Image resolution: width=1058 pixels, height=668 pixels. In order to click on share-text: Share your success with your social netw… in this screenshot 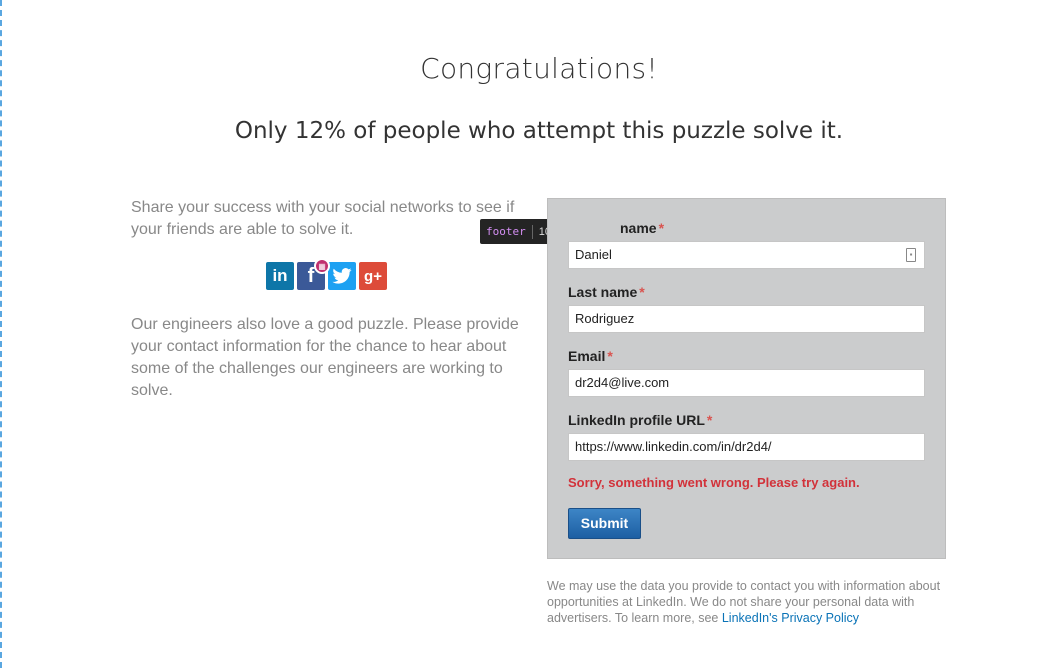, I will do `click(323, 218)`.